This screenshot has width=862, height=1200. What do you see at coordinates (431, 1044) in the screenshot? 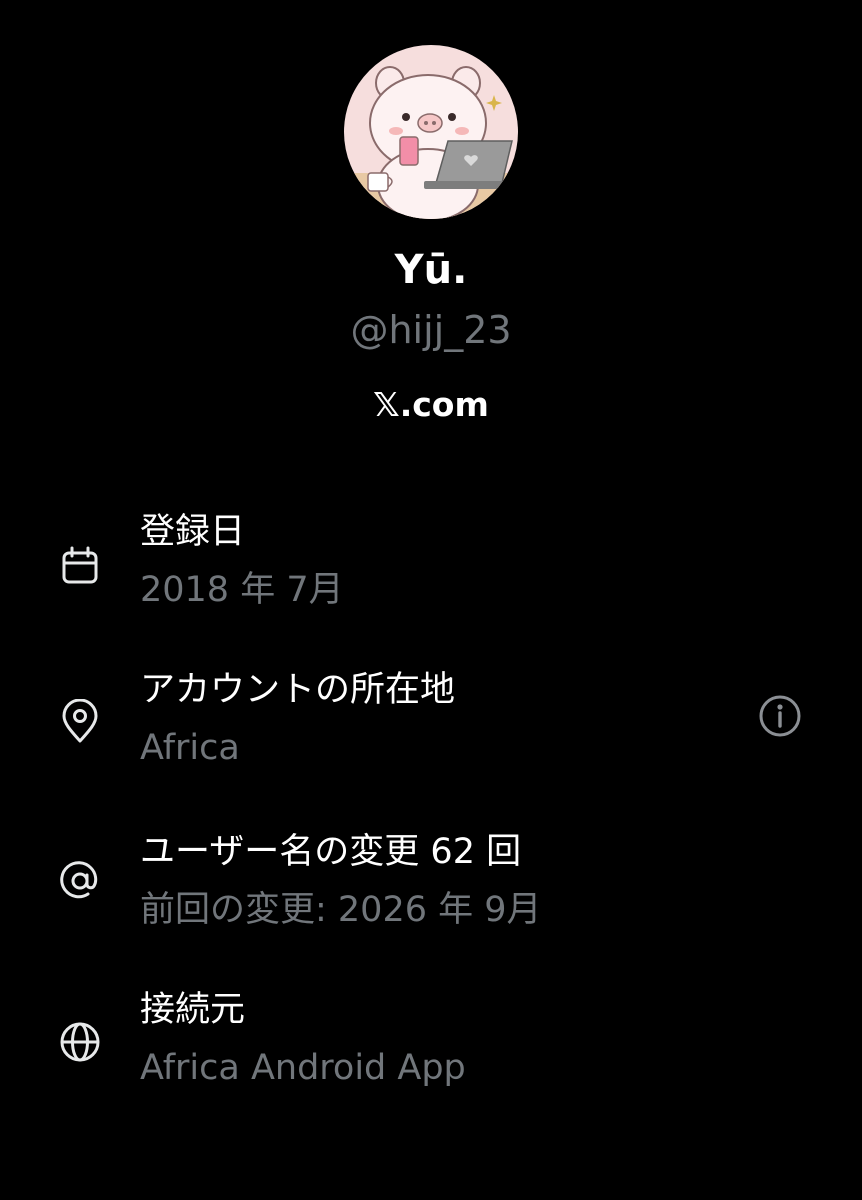
I see `info-row-connected-via: 接続元 Africa Android App` at bounding box center [431, 1044].